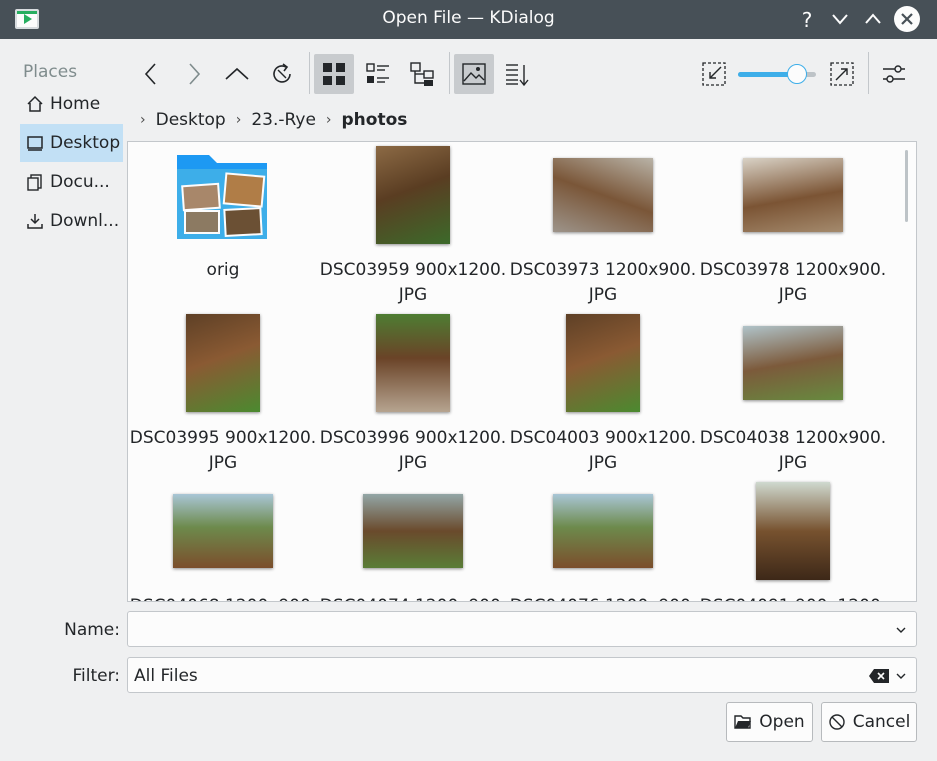  I want to click on name-label: Name:, so click(92, 630).